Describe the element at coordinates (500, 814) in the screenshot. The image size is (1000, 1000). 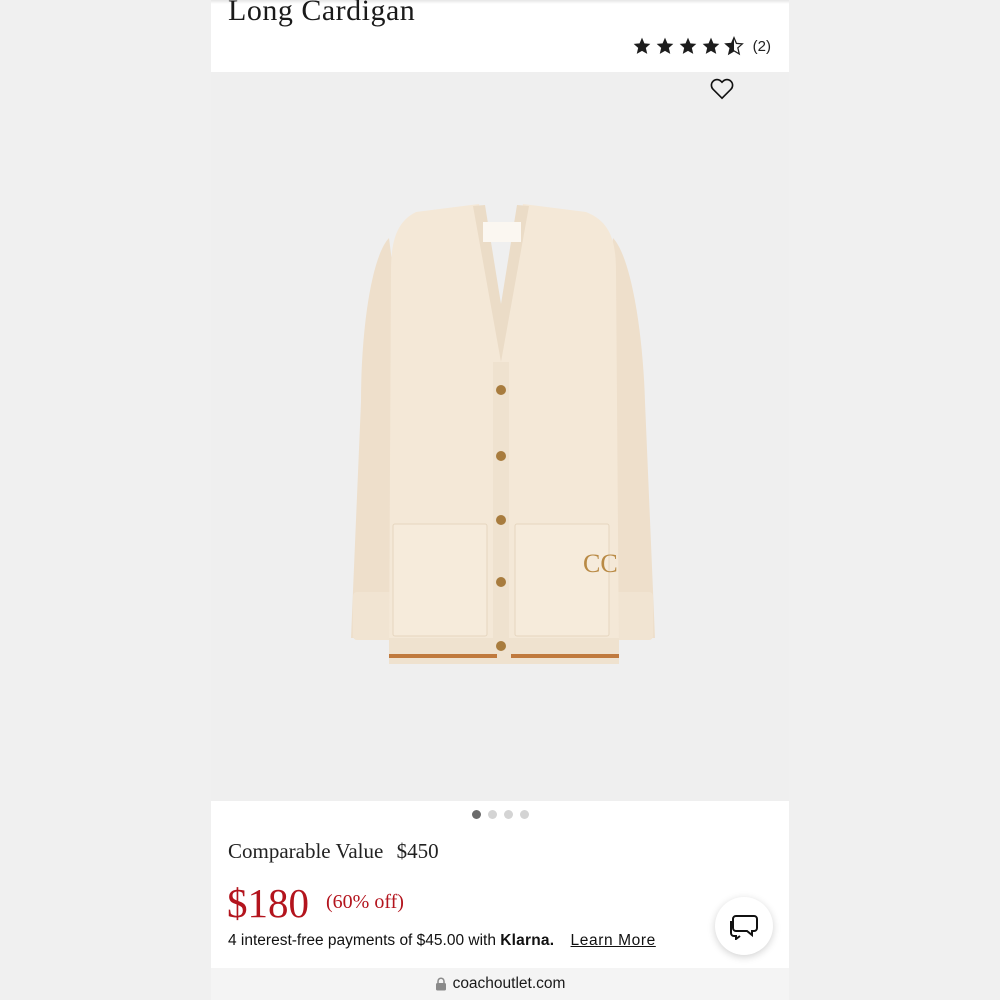
I see `carousel-dots` at that location.